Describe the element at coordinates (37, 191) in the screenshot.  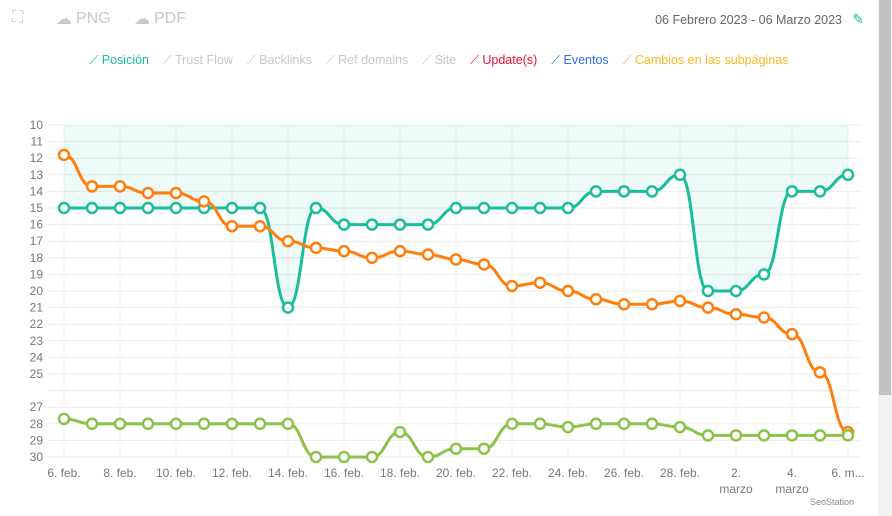
I see `y-tick-label: 14` at that location.